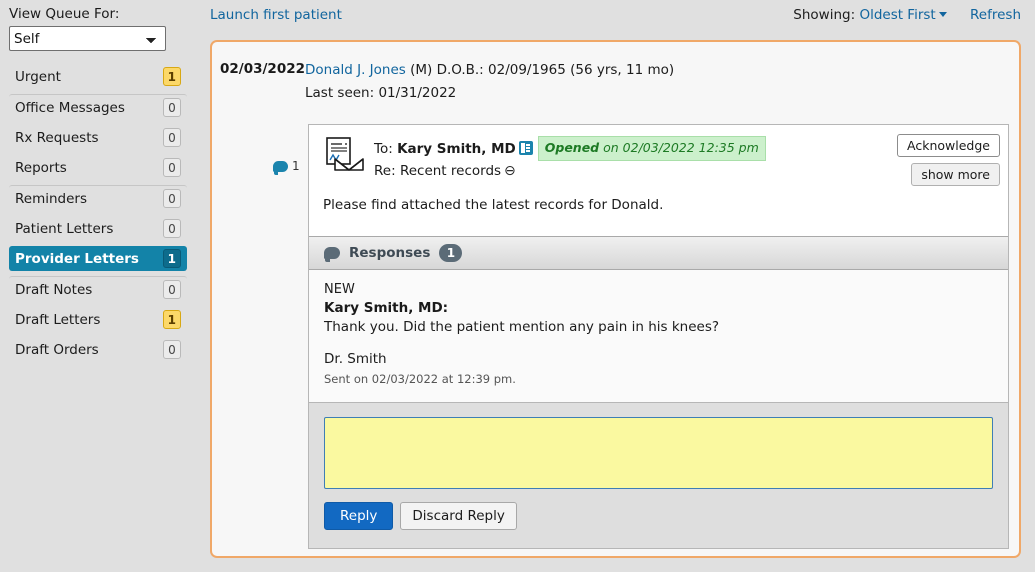 The height and width of the screenshot is (572, 1035). I want to click on response-sent-timestamp: Sent on 02/03/2022 at 12:39 pm., so click(420, 379).